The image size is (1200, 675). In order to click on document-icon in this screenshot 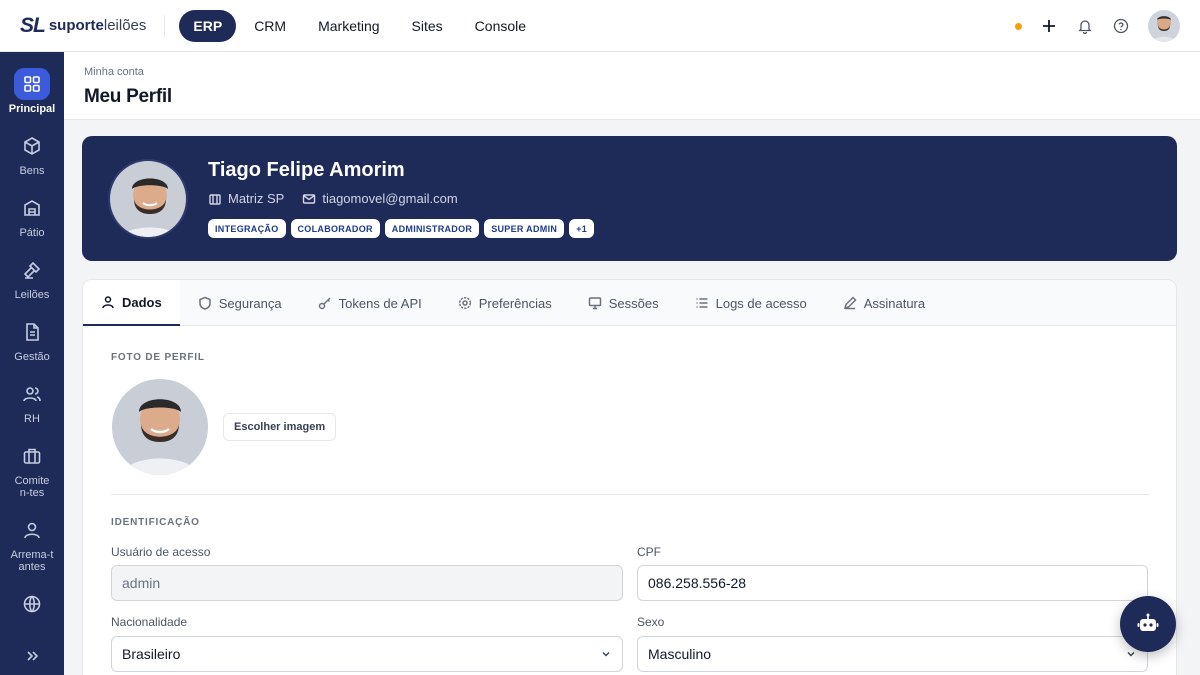, I will do `click(32, 332)`.